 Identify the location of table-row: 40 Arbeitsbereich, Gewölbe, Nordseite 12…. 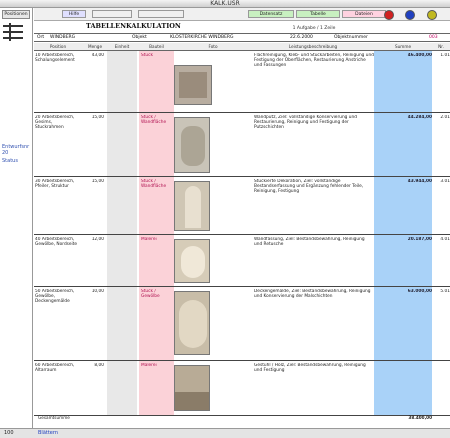
(242, 261).